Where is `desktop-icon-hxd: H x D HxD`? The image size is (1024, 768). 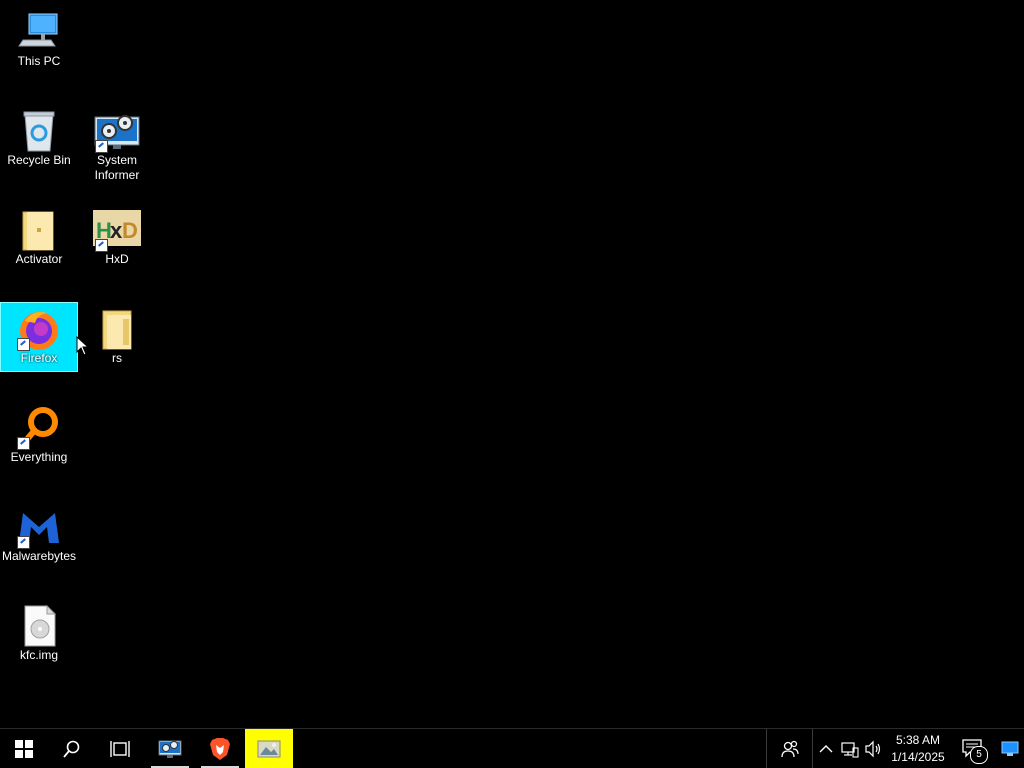 desktop-icon-hxd: H x D HxD is located at coordinates (117, 238).